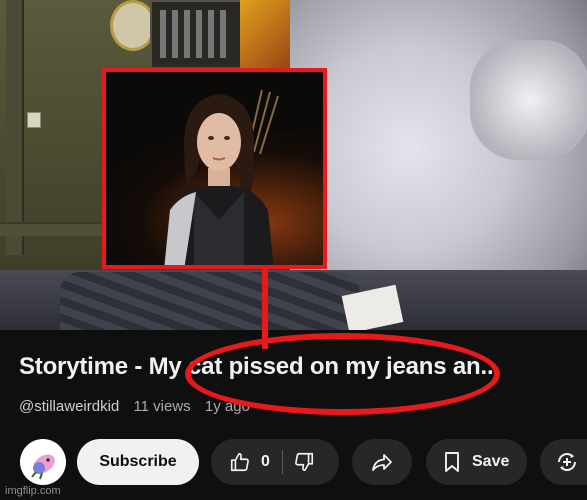 The width and height of the screenshot is (587, 500). Describe the element at coordinates (567, 462) in the screenshot. I see `remix-icon` at that location.